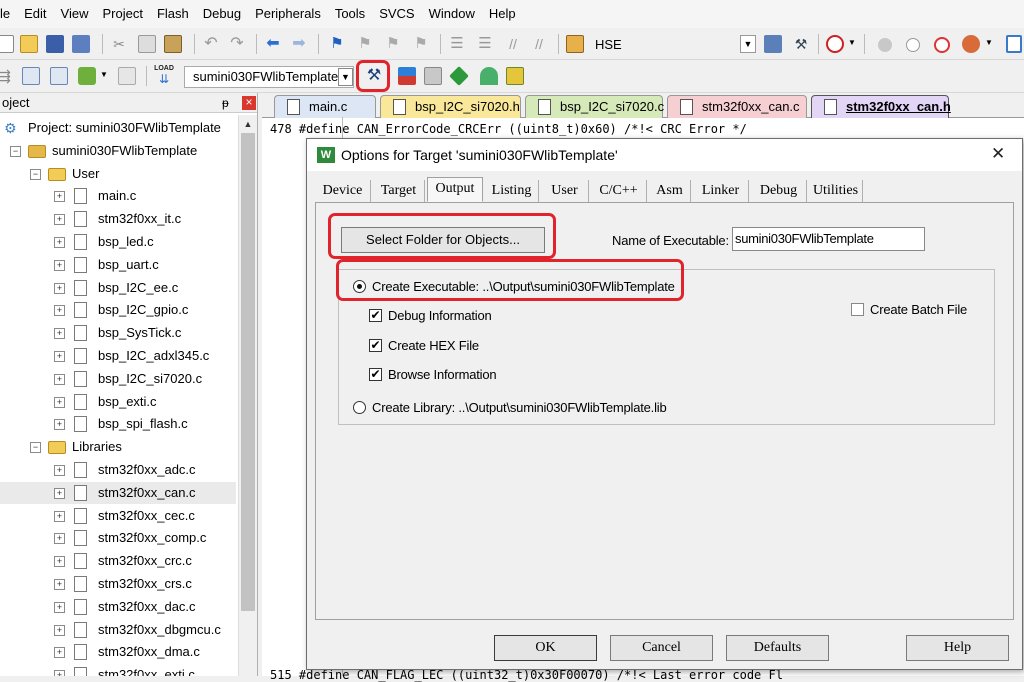 This screenshot has width=1024, height=682. What do you see at coordinates (619, 191) in the screenshot?
I see `dialog-tab-c-c-: C/C++` at bounding box center [619, 191].